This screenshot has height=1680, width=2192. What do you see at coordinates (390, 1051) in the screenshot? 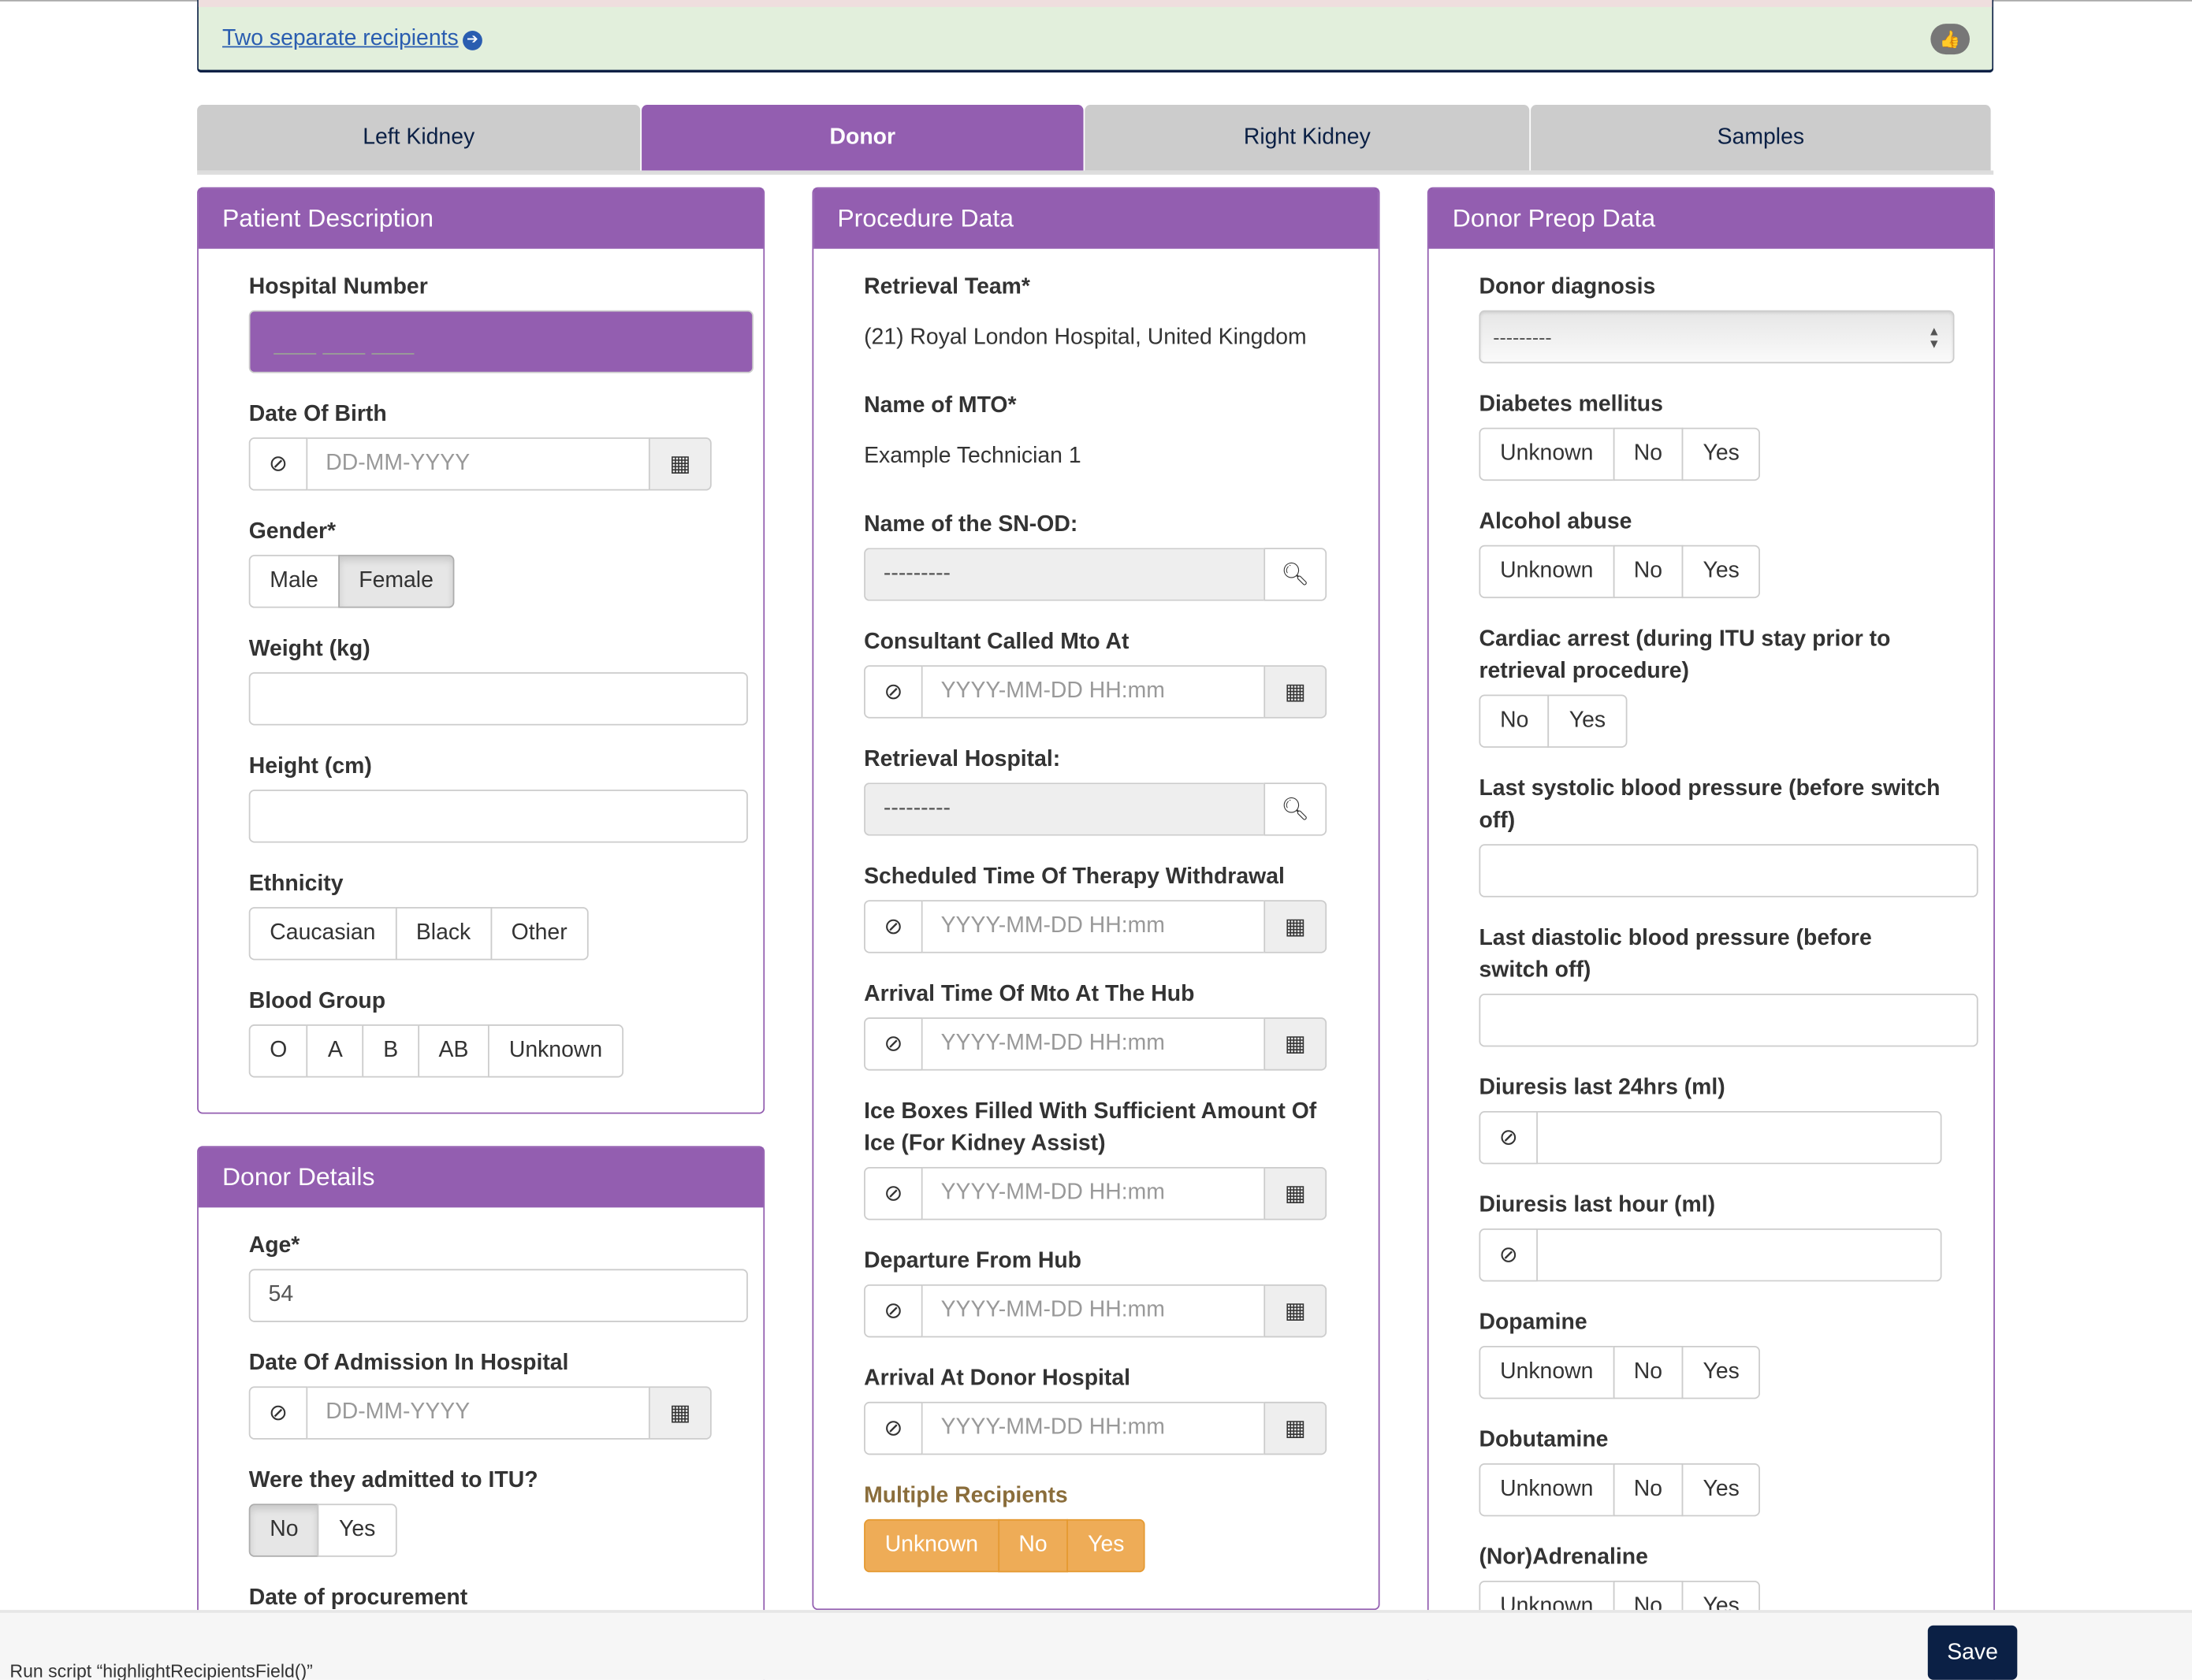
I see `option-b: B` at bounding box center [390, 1051].